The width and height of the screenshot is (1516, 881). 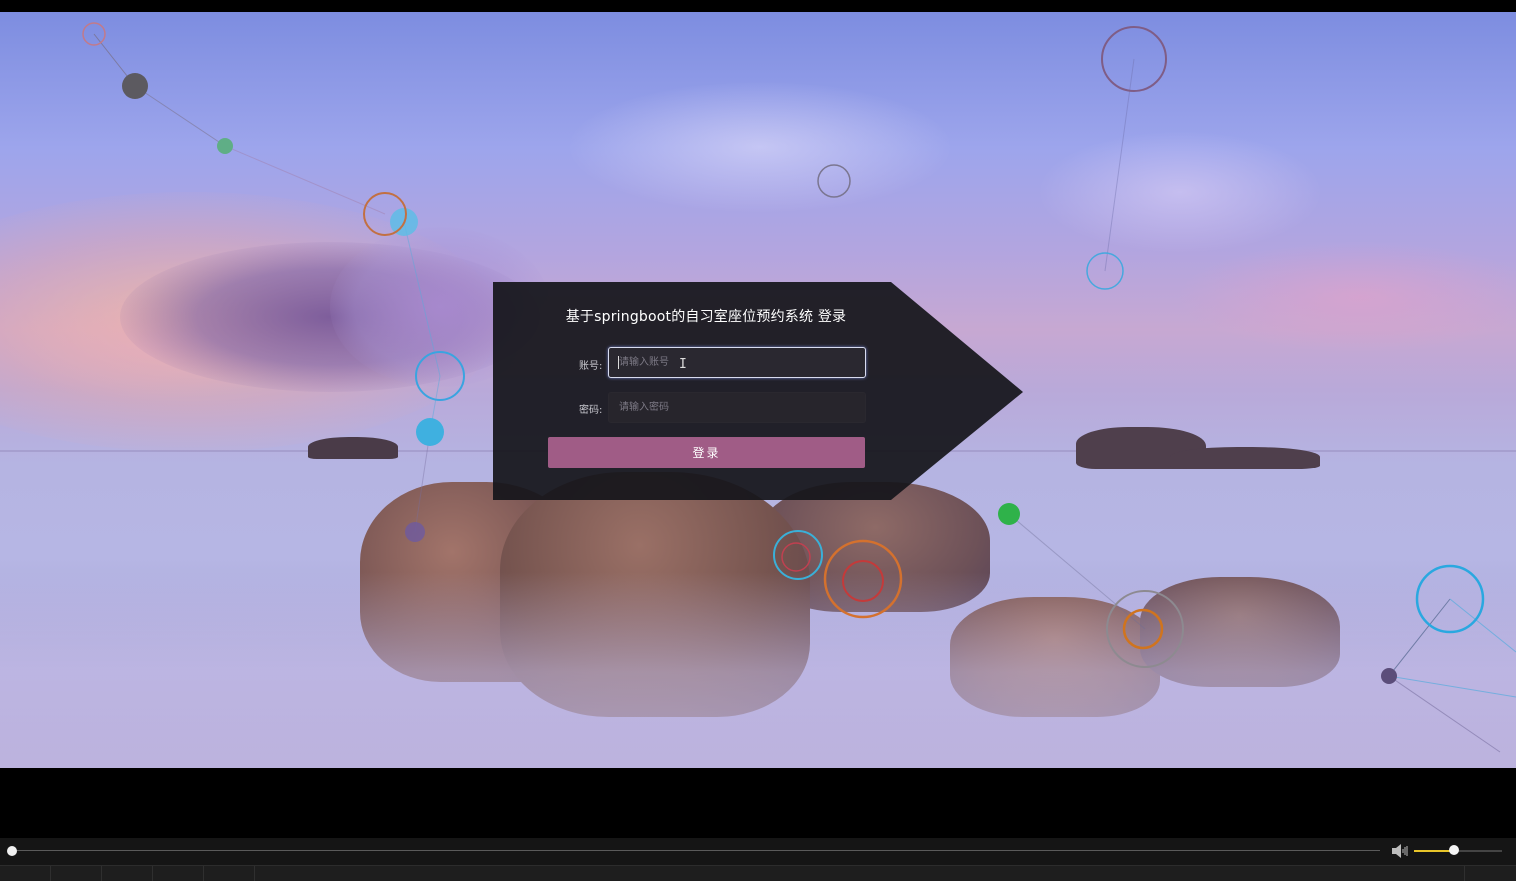 I want to click on video-player-controls, so click(x=758, y=859).